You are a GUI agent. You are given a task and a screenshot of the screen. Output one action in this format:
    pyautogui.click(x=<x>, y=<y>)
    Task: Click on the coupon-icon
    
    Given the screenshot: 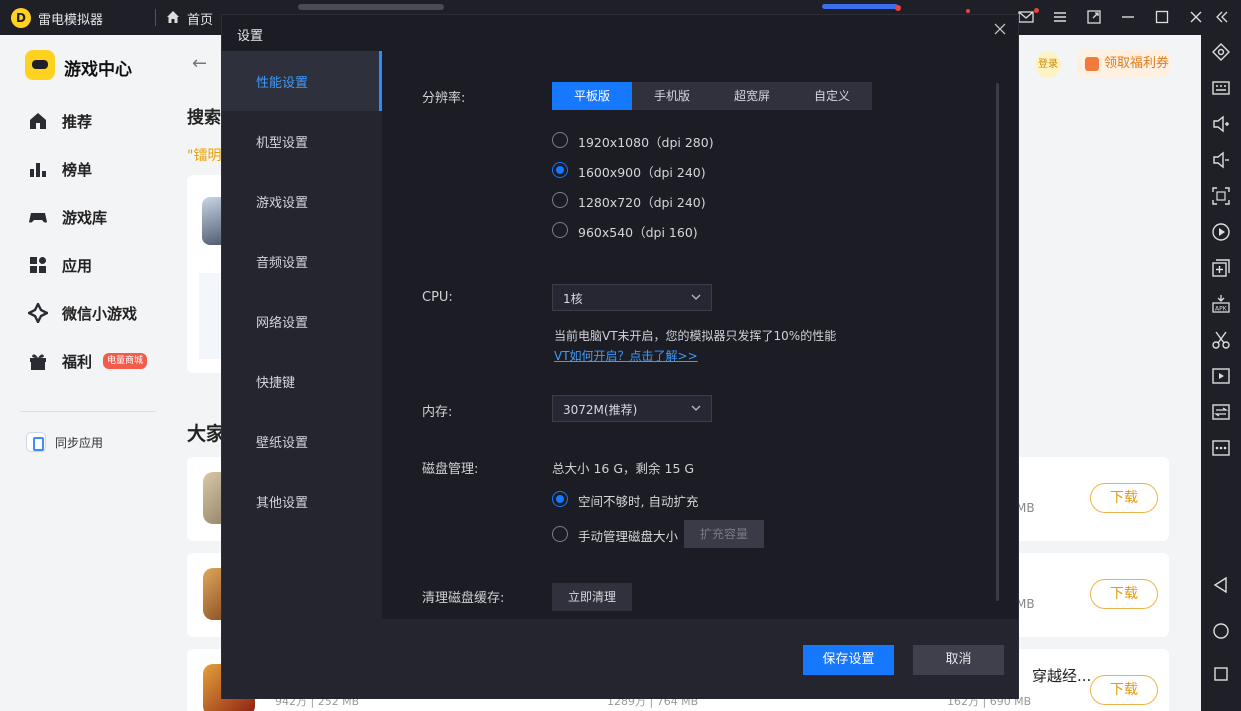 What is the action you would take?
    pyautogui.click(x=1092, y=64)
    